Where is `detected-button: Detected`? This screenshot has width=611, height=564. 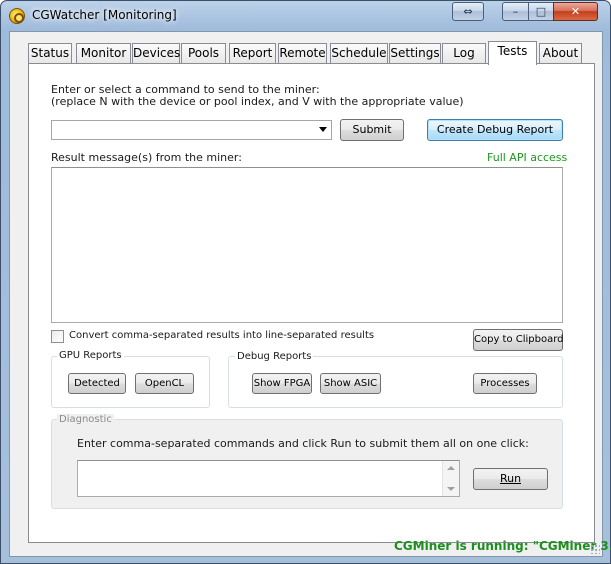
detected-button: Detected is located at coordinates (97, 383).